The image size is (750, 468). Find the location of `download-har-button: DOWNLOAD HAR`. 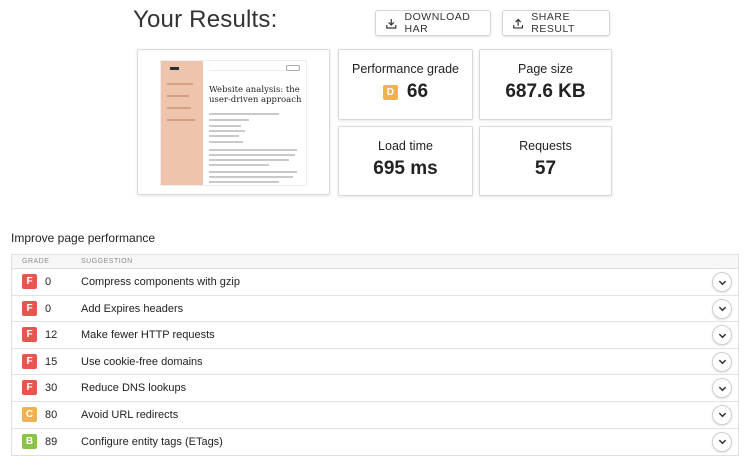

download-har-button: DOWNLOAD HAR is located at coordinates (433, 23).